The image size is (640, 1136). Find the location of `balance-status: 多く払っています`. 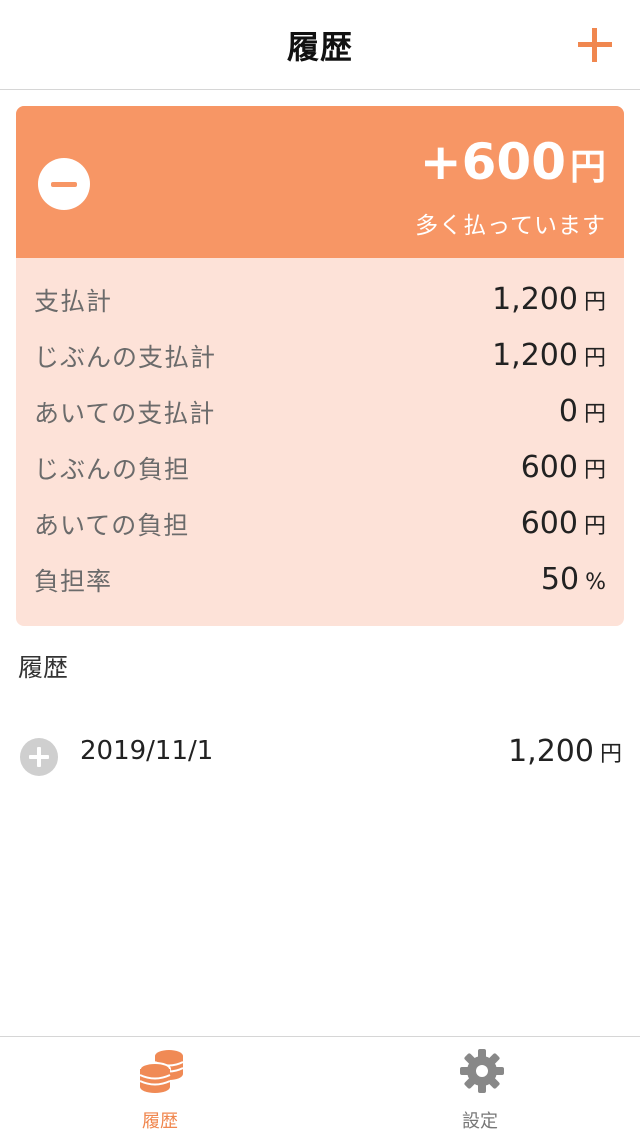

balance-status: 多く払っています is located at coordinates (510, 226).